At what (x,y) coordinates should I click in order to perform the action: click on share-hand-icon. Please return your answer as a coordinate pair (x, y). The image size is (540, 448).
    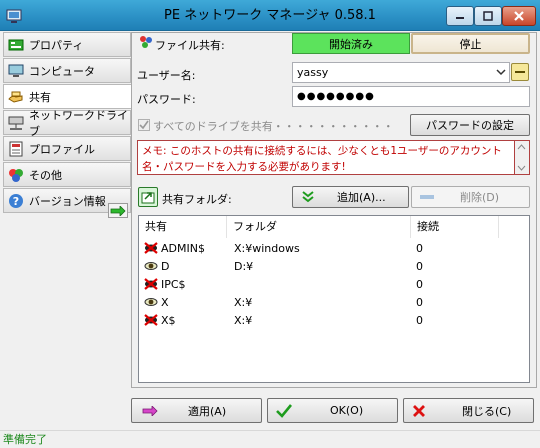
    Looking at the image, I should click on (16, 97).